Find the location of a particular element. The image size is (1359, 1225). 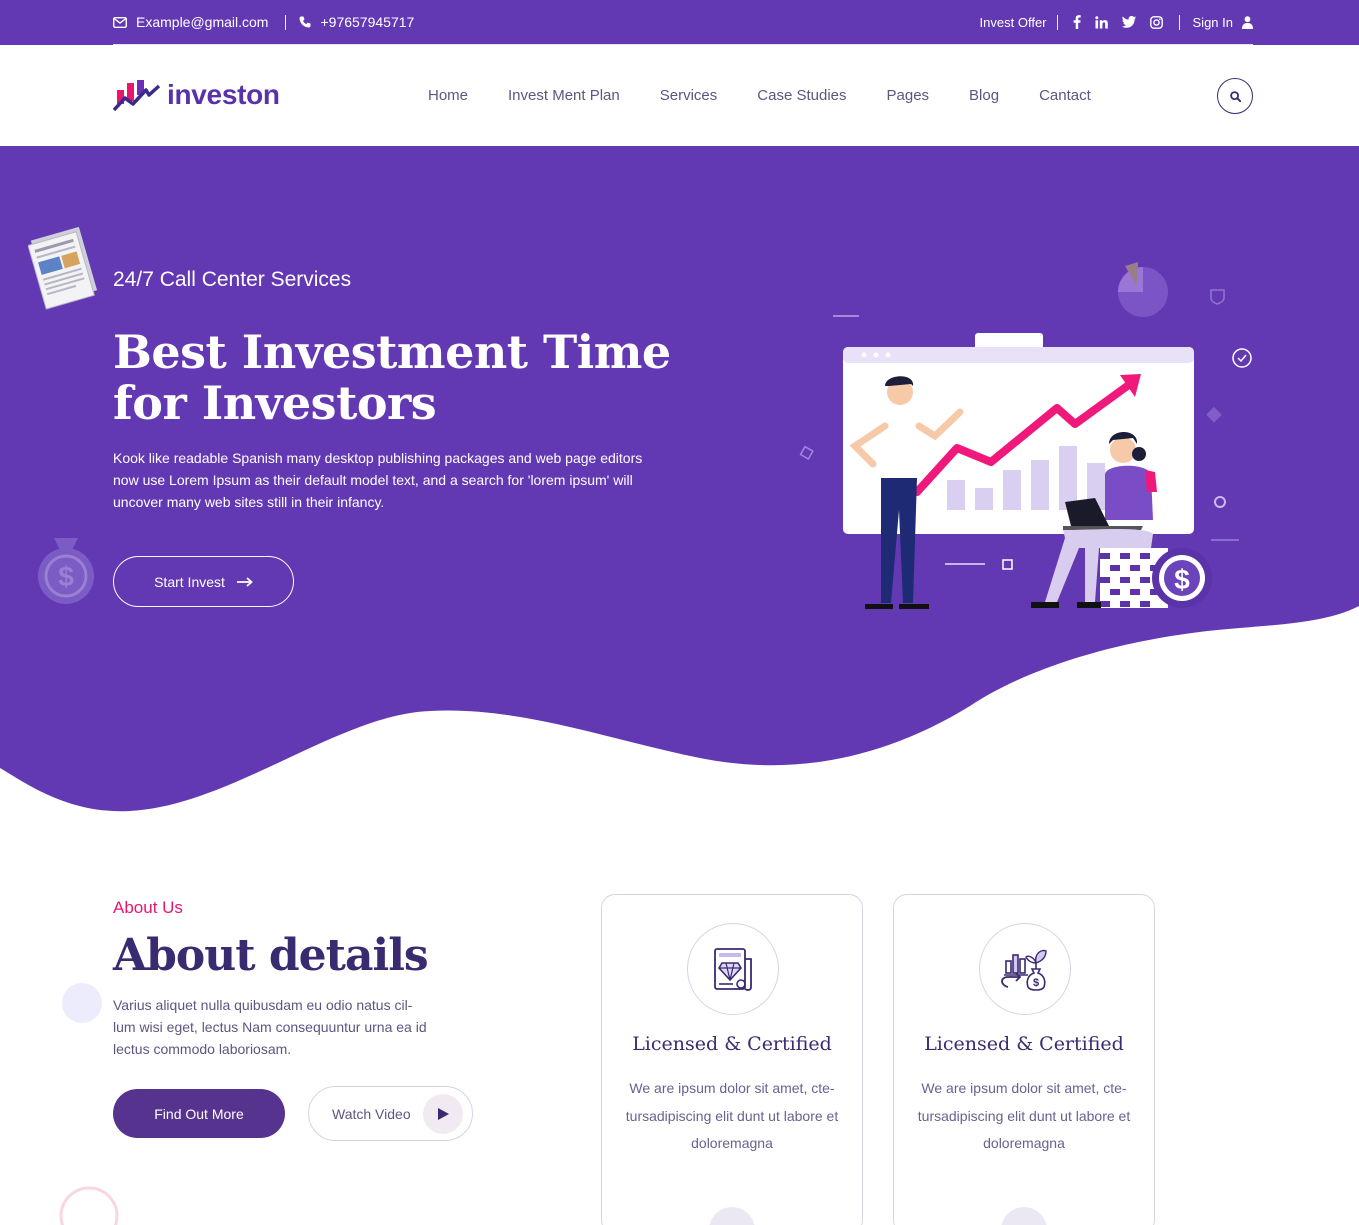

decorative-circle is located at coordinates (82, 1003).